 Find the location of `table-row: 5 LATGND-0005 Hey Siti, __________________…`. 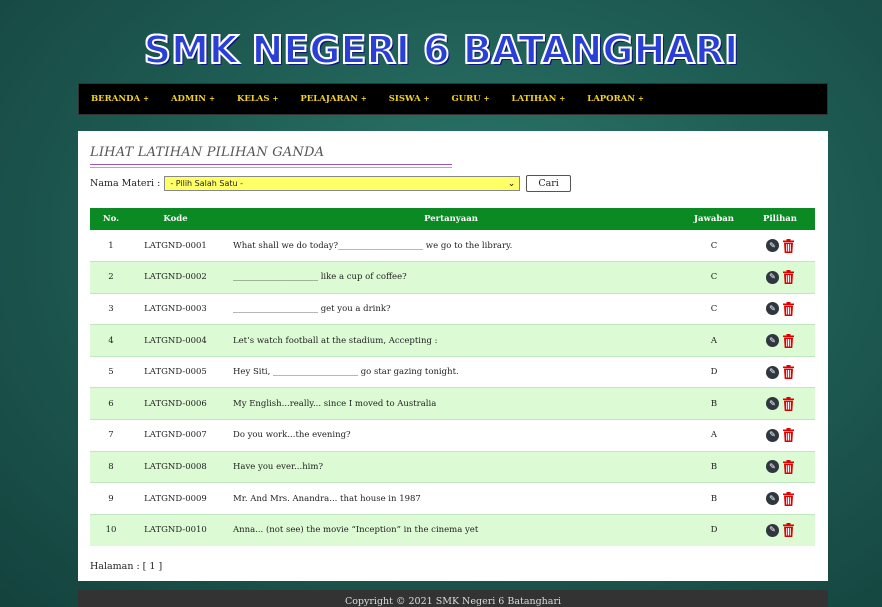

table-row: 5 LATGND-0005 Hey Siti, __________________… is located at coordinates (452, 372).